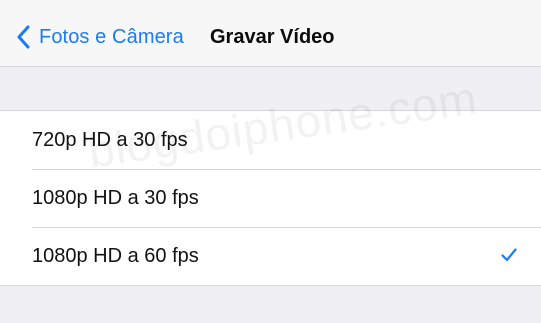 This screenshot has height=323, width=541. What do you see at coordinates (509, 255) in the screenshot?
I see `checkmark-icon` at bounding box center [509, 255].